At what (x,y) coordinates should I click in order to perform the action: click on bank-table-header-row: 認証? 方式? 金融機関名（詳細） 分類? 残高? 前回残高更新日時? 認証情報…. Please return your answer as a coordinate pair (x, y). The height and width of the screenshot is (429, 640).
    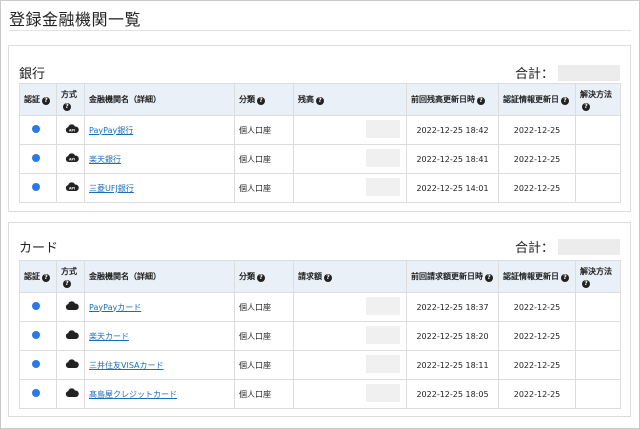
    Looking at the image, I should click on (320, 99).